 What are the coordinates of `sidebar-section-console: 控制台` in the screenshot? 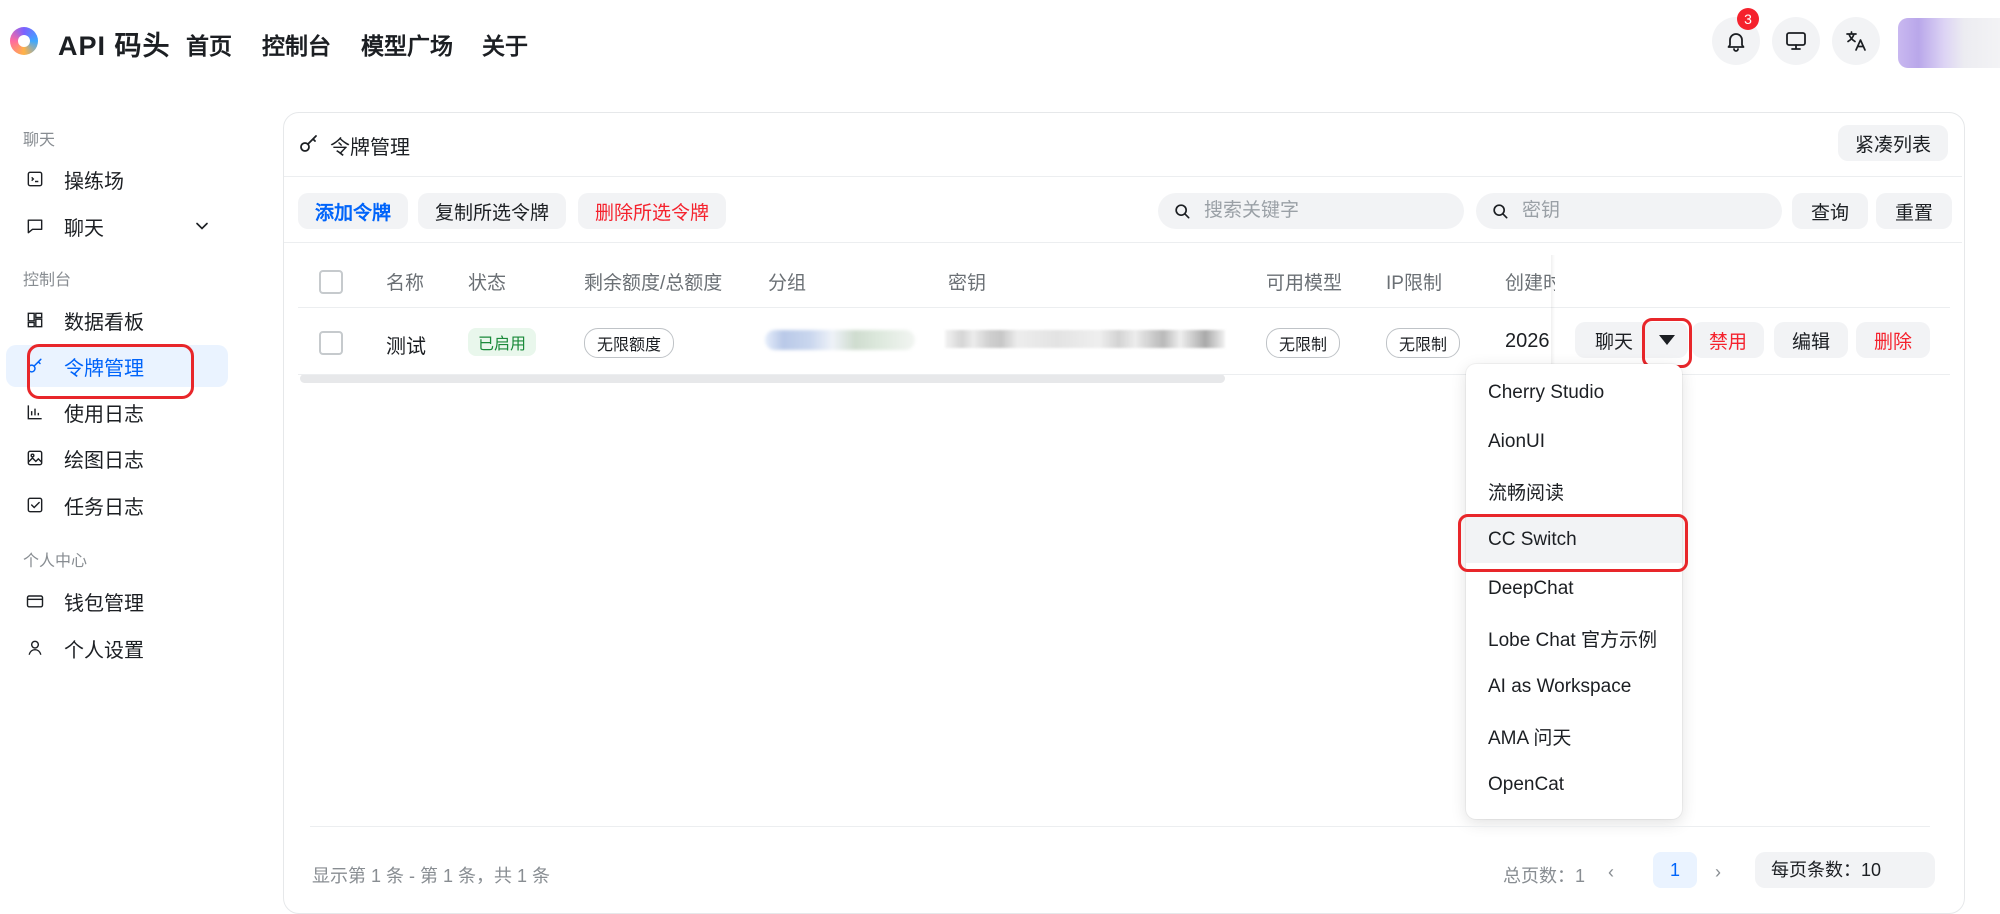 It's located at (47, 280).